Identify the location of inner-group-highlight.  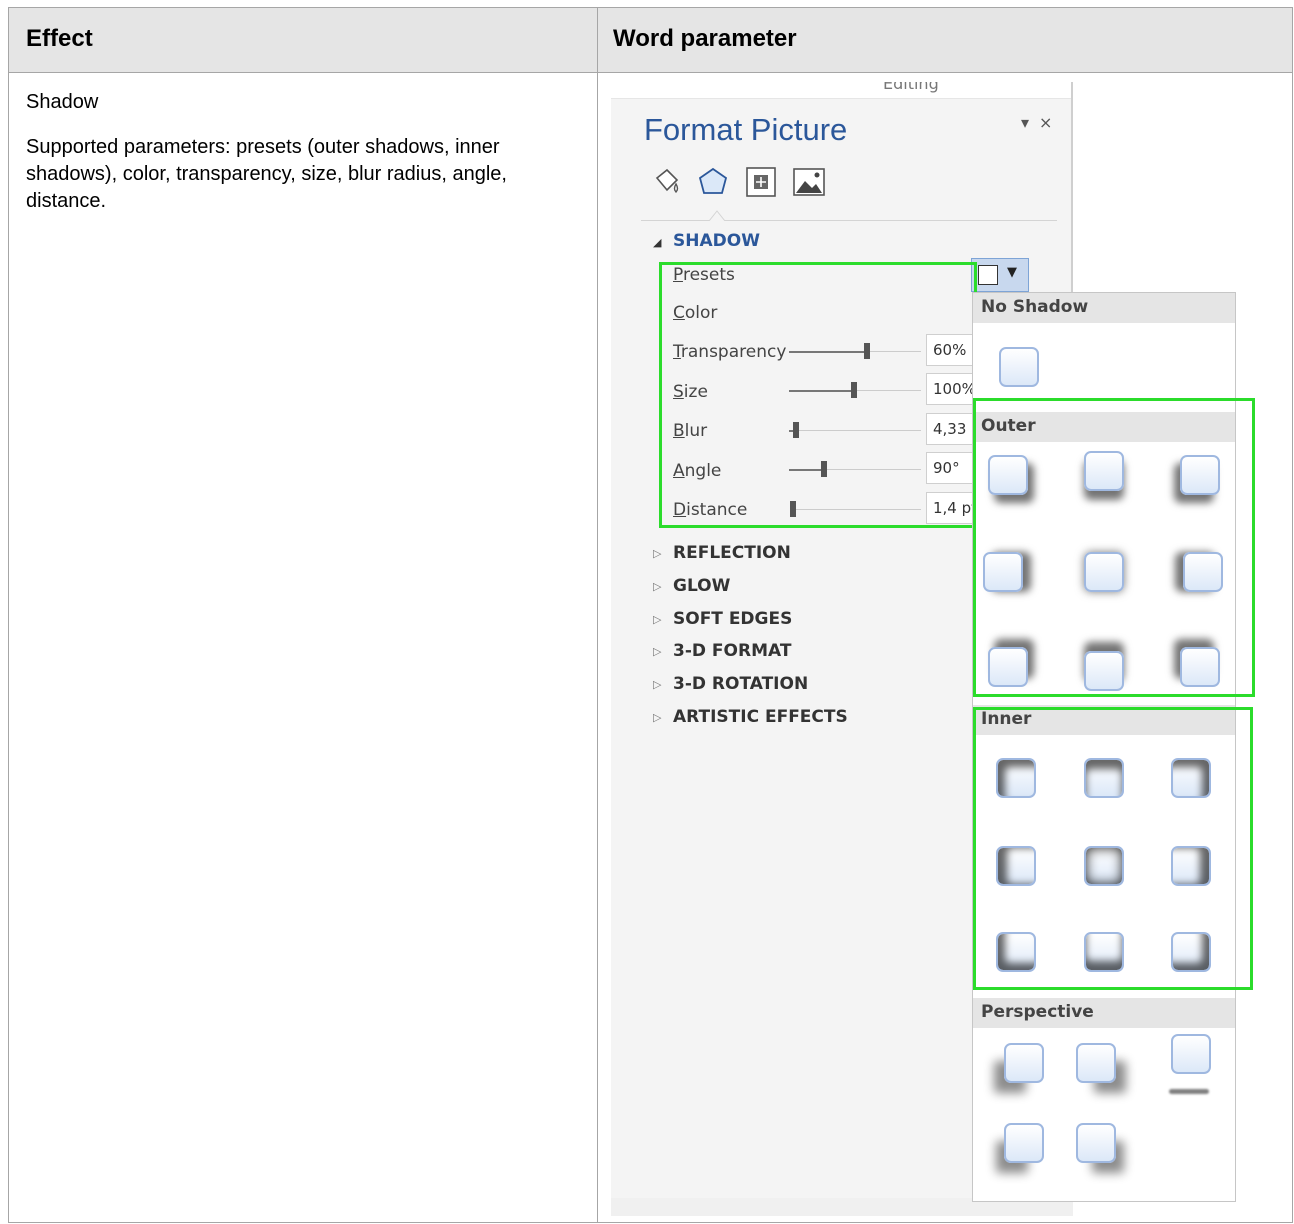
(1113, 848).